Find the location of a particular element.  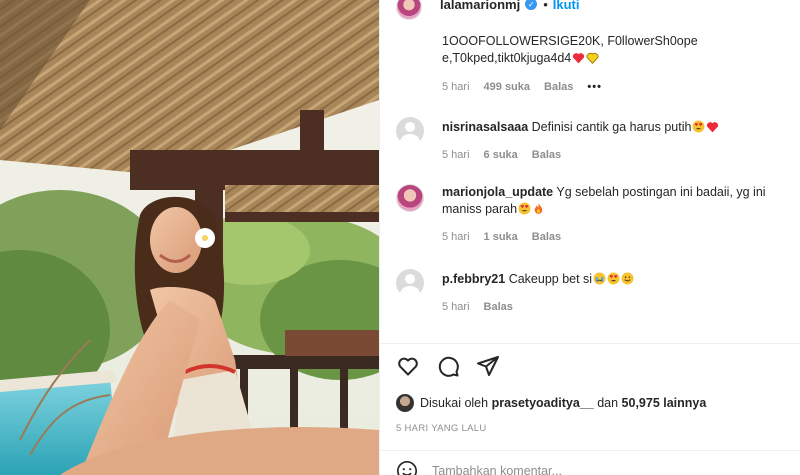

post-header: lalamarionmj ✓ • Ikuti is located at coordinates (590, 11).